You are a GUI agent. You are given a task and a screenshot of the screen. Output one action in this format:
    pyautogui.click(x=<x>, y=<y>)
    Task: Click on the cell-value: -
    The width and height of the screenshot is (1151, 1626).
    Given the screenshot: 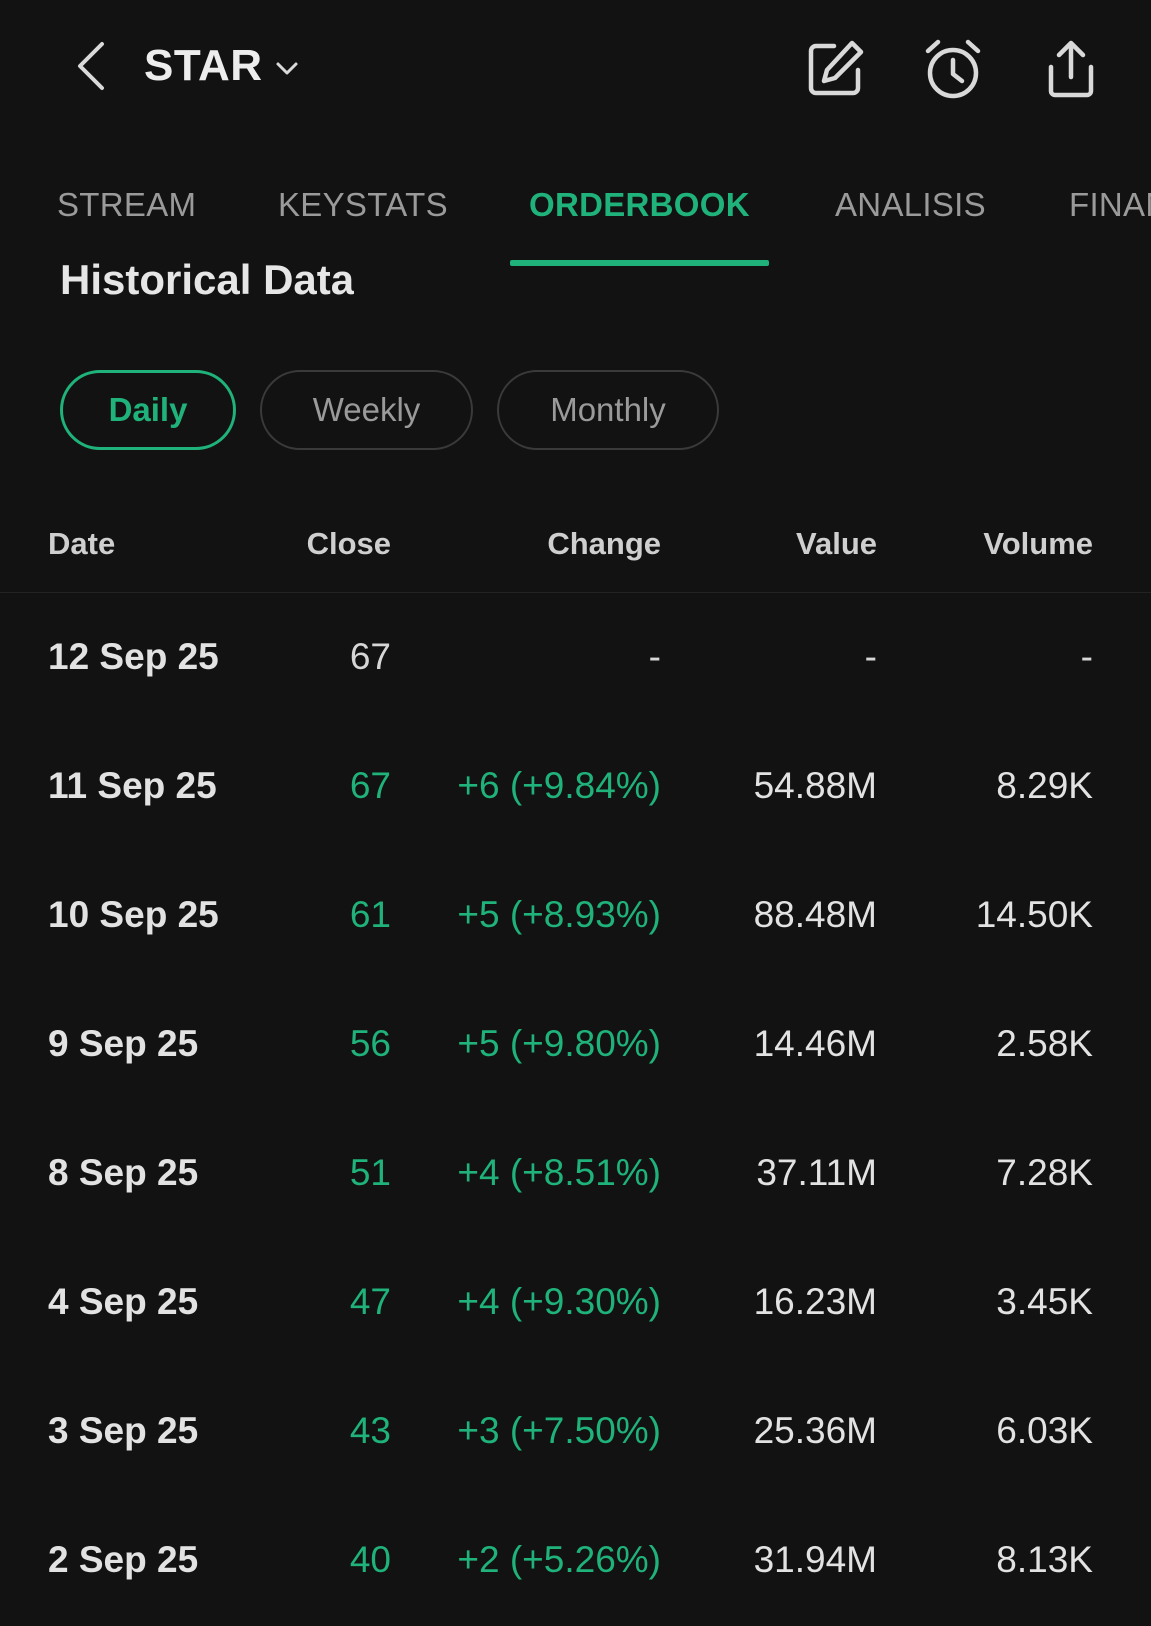 What is the action you would take?
    pyautogui.click(x=870, y=656)
    